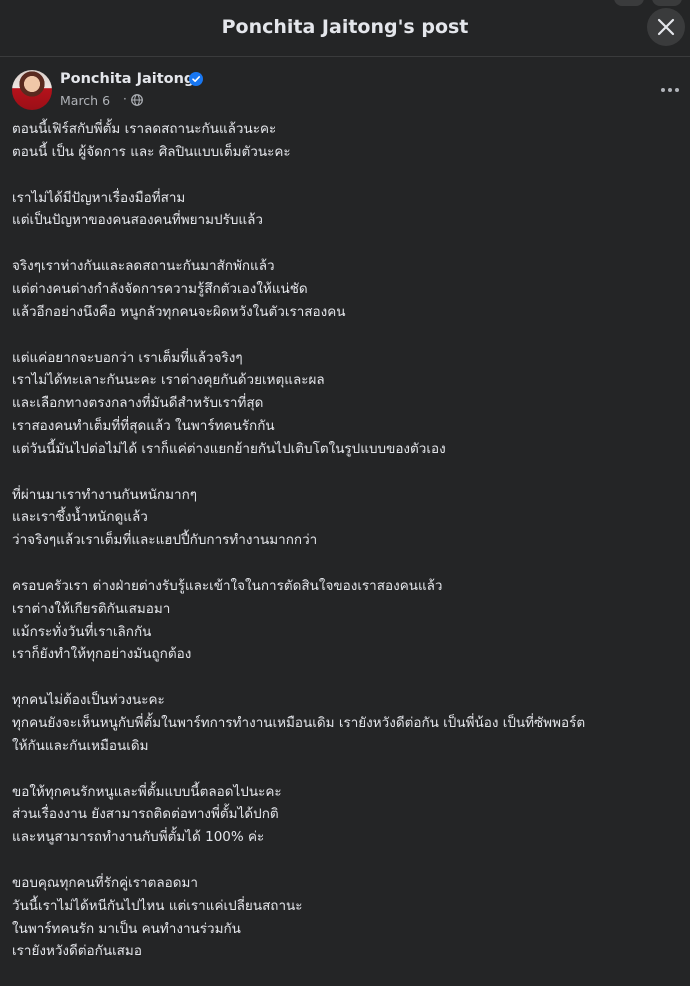  I want to click on post-text-line: ให้กันและกันเหมือนเดิม, so click(80, 745).